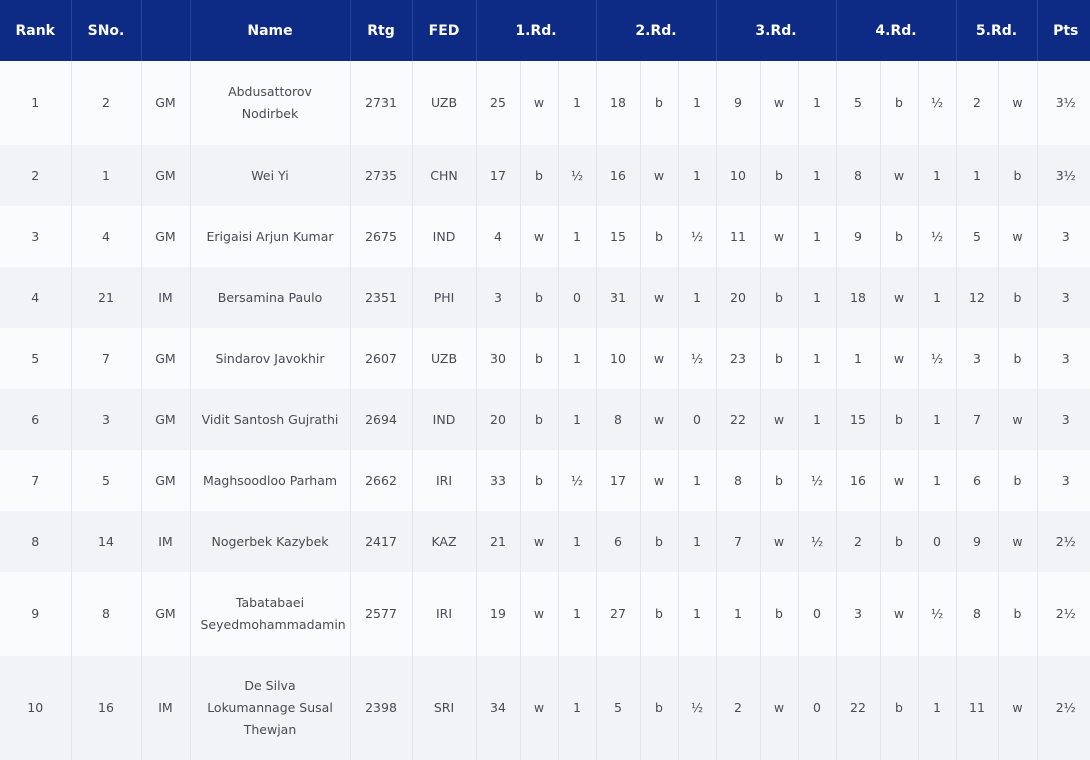  Describe the element at coordinates (656, 30) in the screenshot. I see `header-round-2: 2.Rd.` at that location.